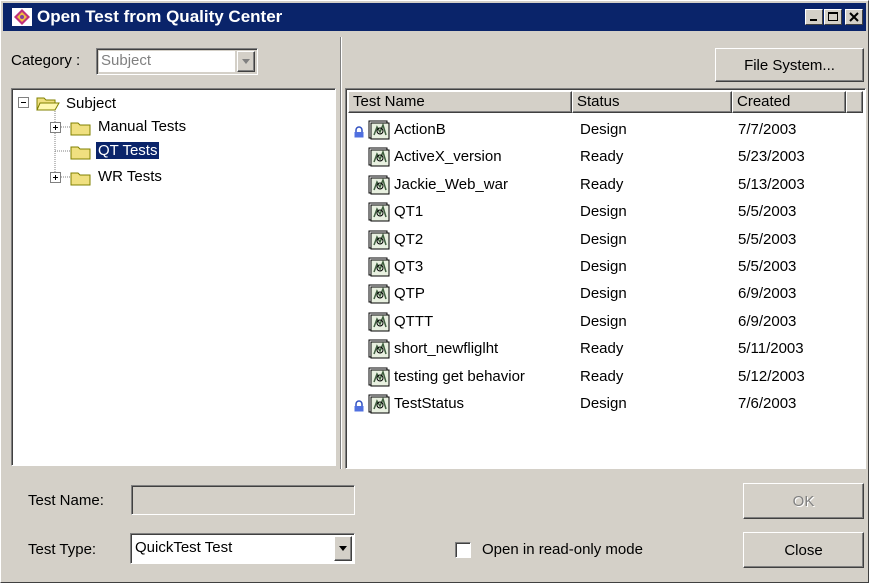 This screenshot has width=869, height=583. What do you see at coordinates (459, 376) in the screenshot?
I see `test-name-cell: testing get behavior` at bounding box center [459, 376].